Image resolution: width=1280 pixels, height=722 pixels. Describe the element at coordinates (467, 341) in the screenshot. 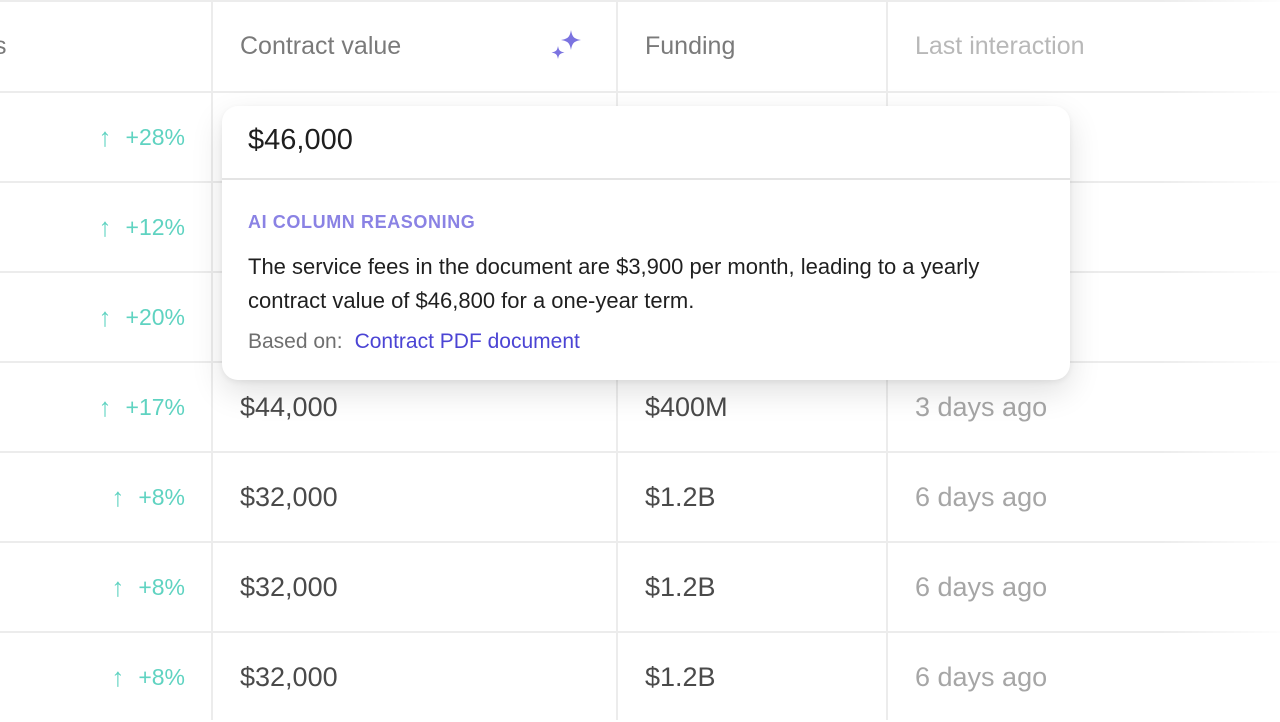

I see `source-document-link: Contract PDF document` at that location.